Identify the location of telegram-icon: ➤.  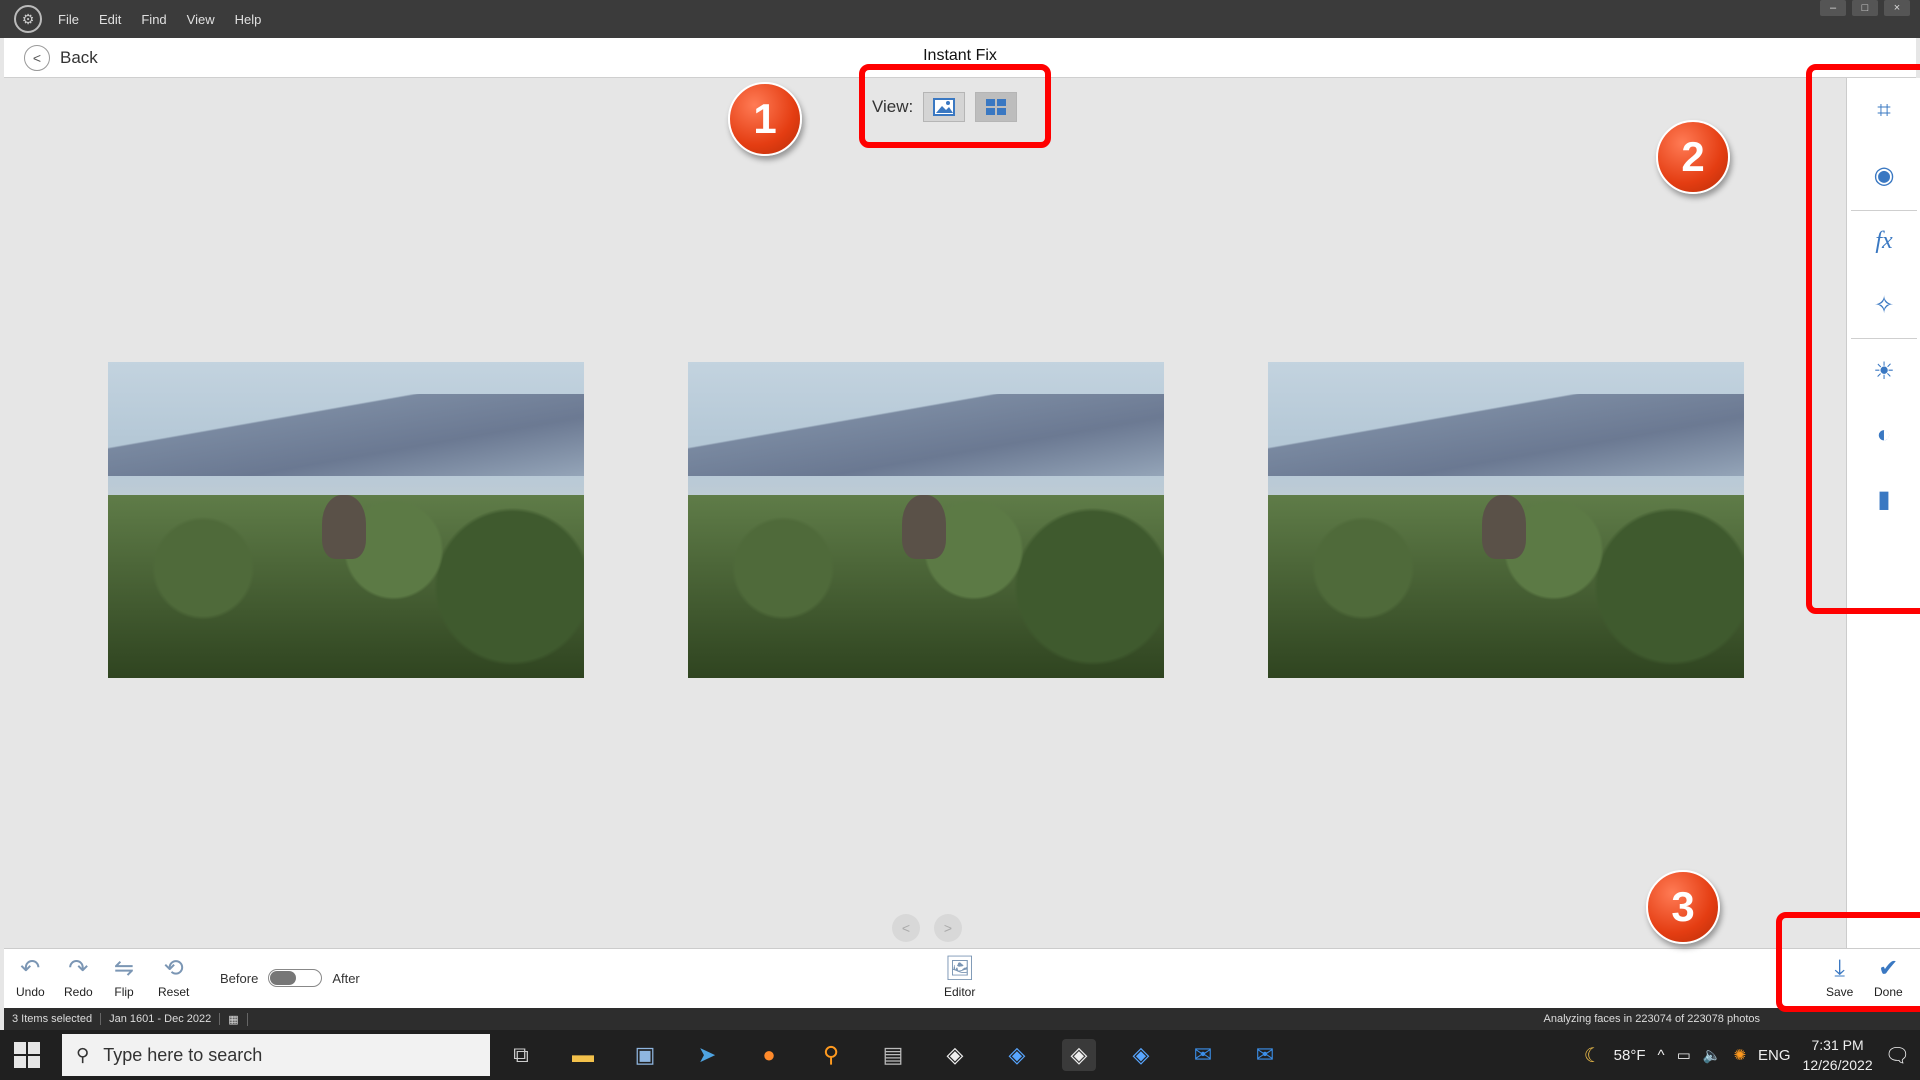
(707, 1055).